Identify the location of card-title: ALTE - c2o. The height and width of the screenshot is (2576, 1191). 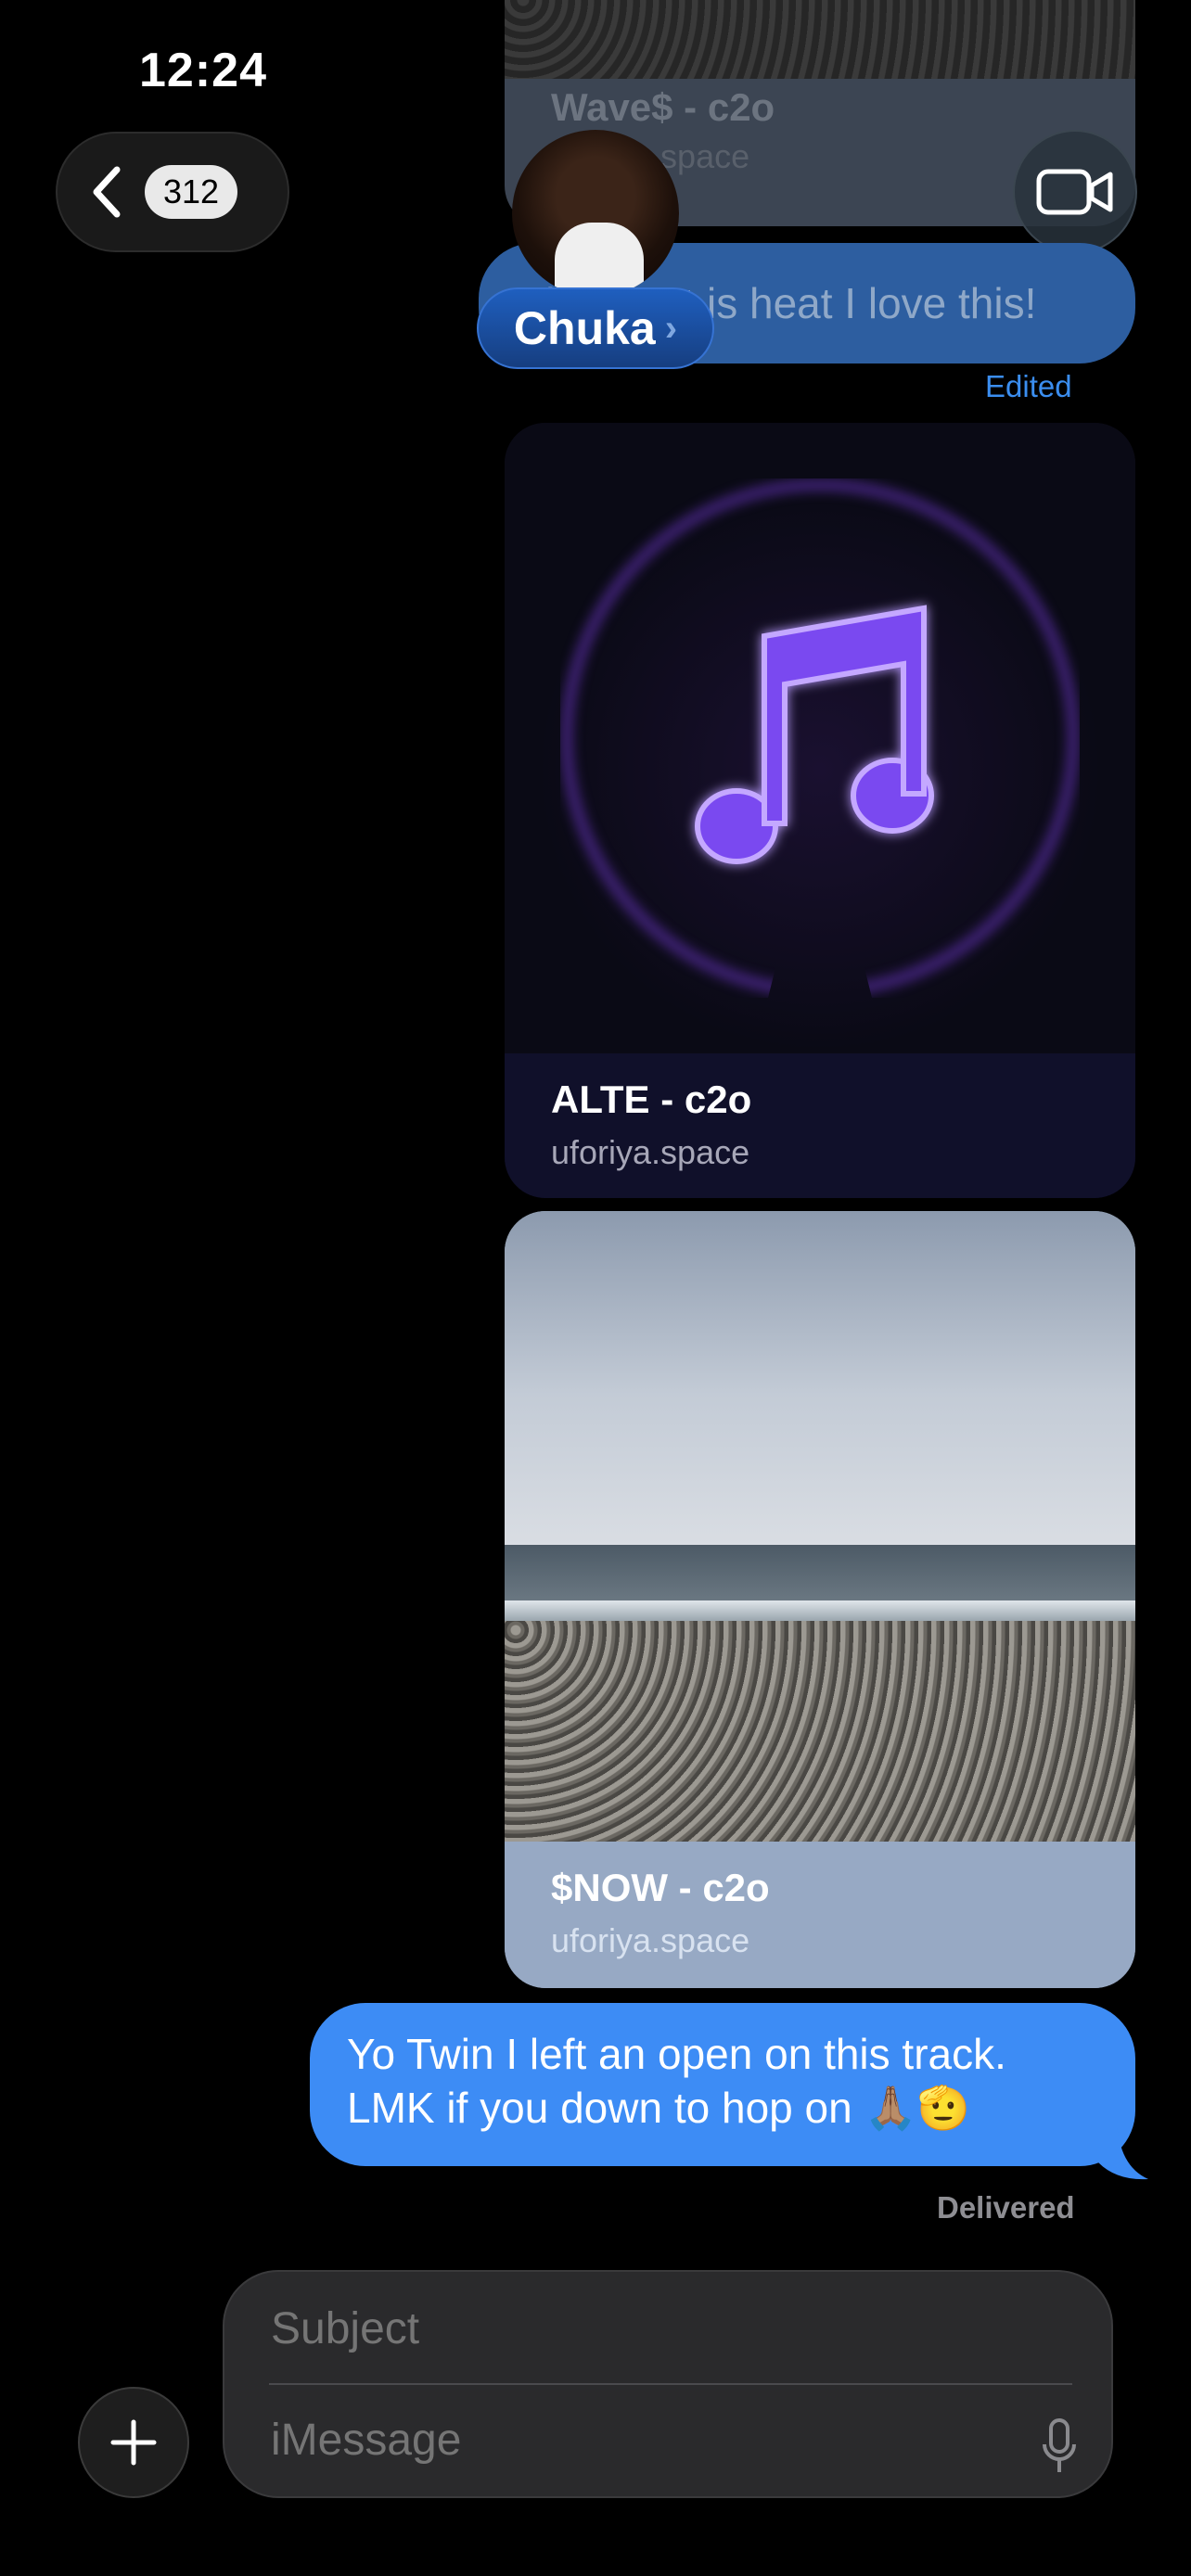
(651, 1099).